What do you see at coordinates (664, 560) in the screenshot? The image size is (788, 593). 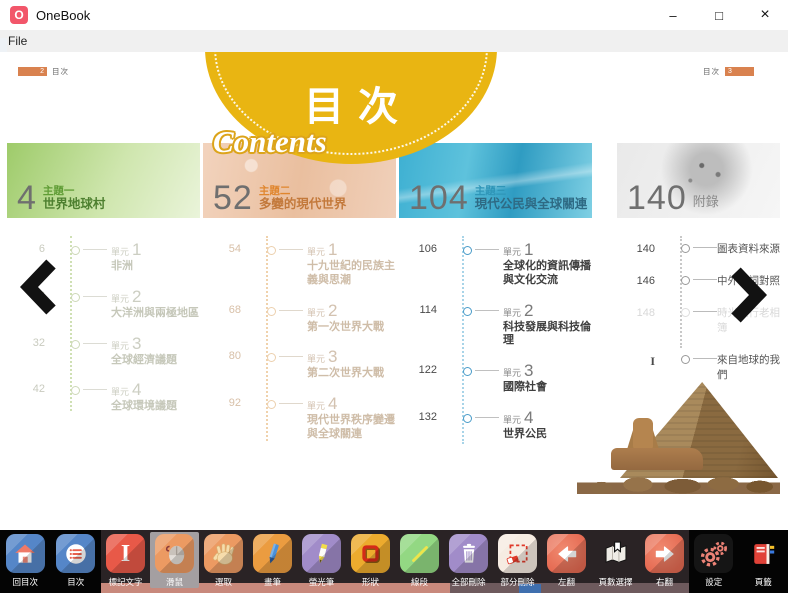 I see `toolbar-button-flip-right: 右翻` at bounding box center [664, 560].